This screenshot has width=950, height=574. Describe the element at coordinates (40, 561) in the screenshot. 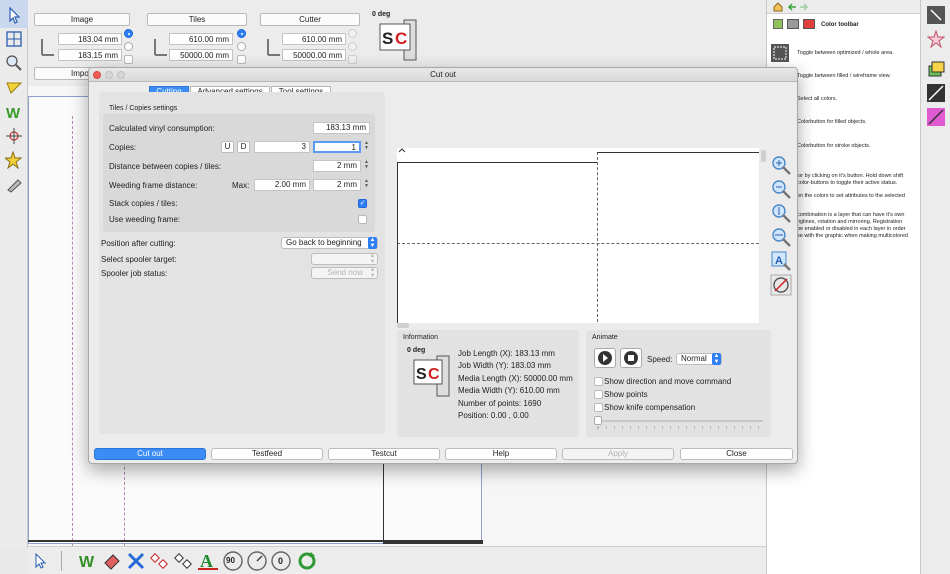

I see `arrow-icon` at that location.